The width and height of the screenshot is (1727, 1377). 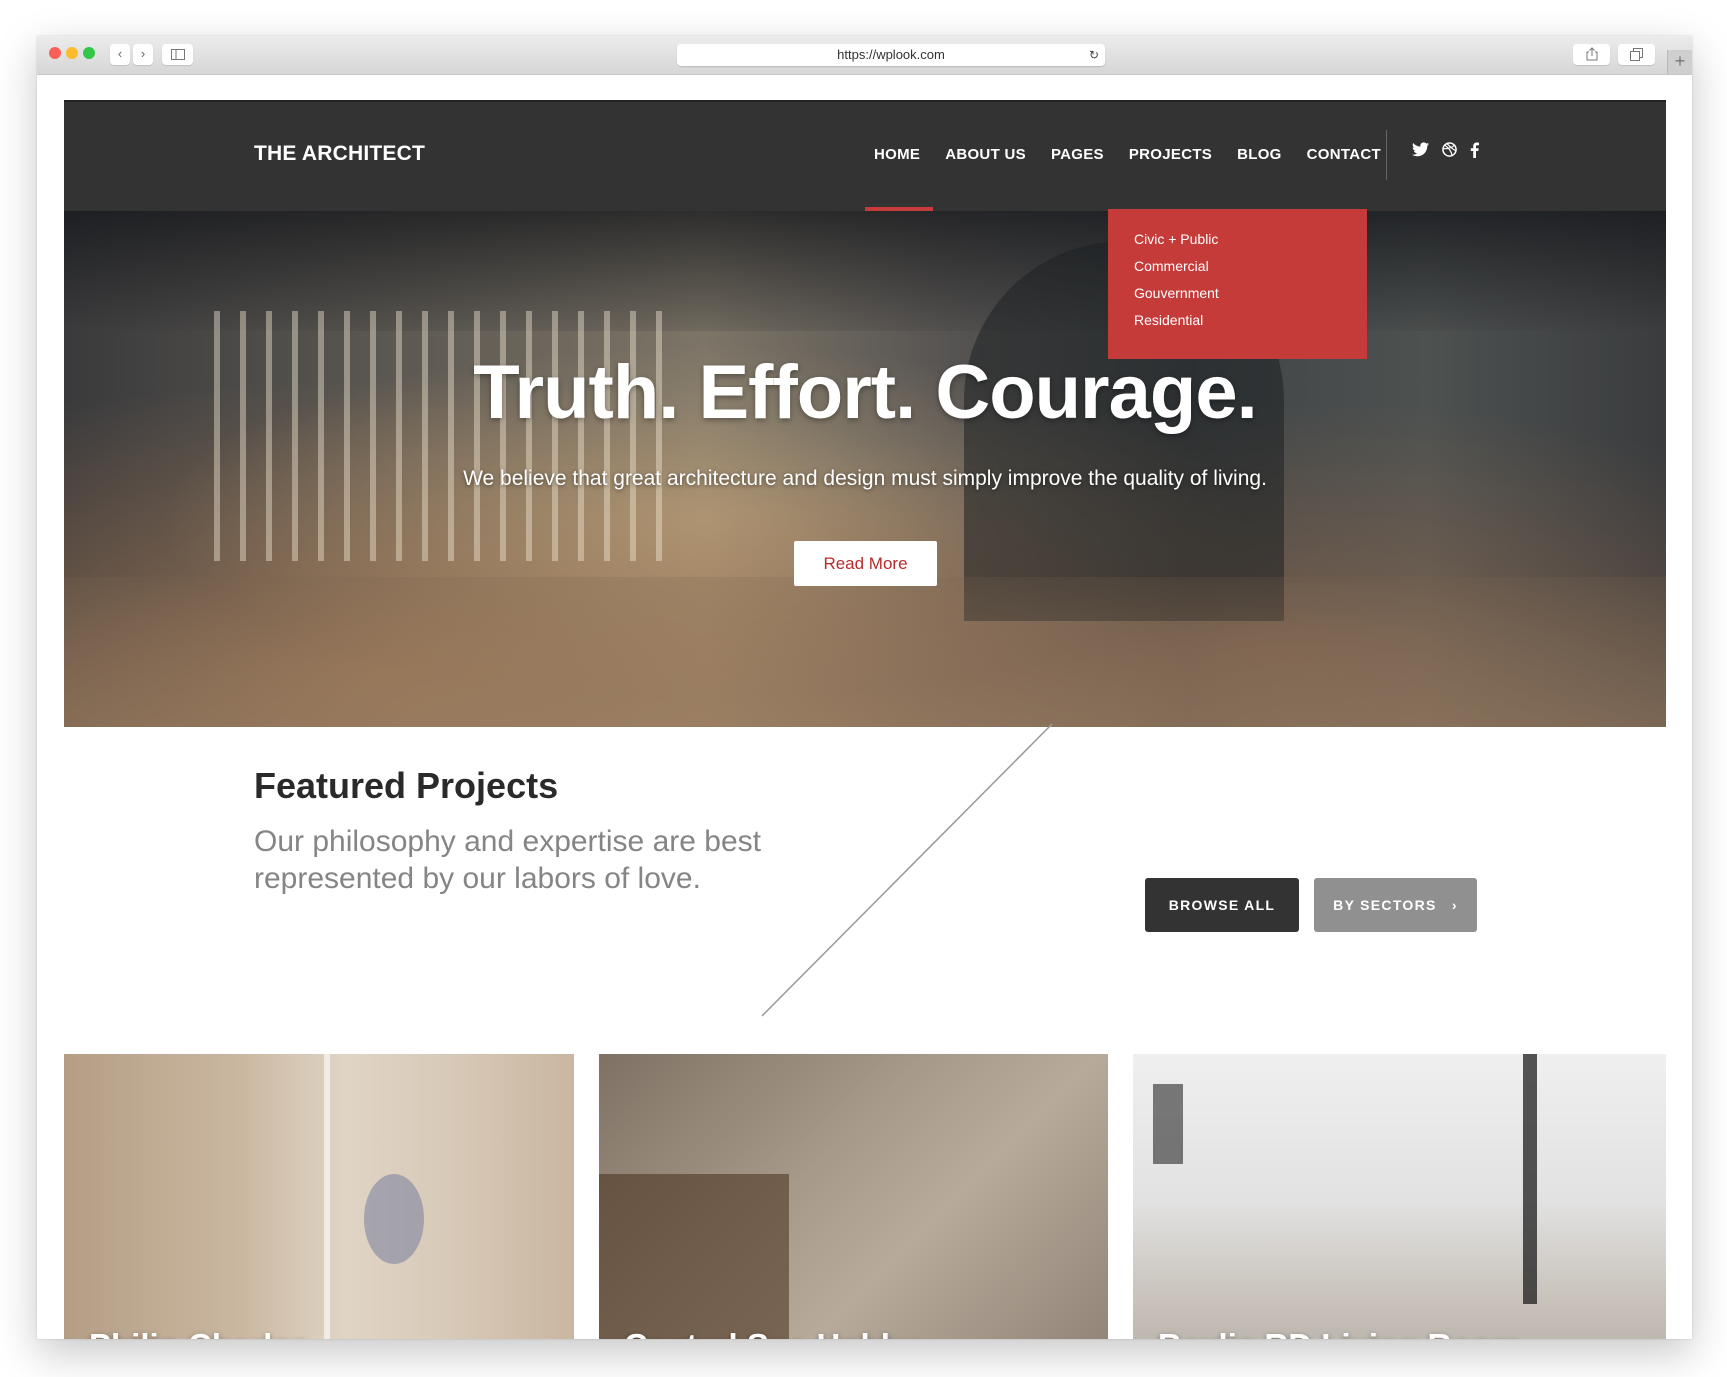 I want to click on new-tab-button: +, so click(x=1679, y=62).